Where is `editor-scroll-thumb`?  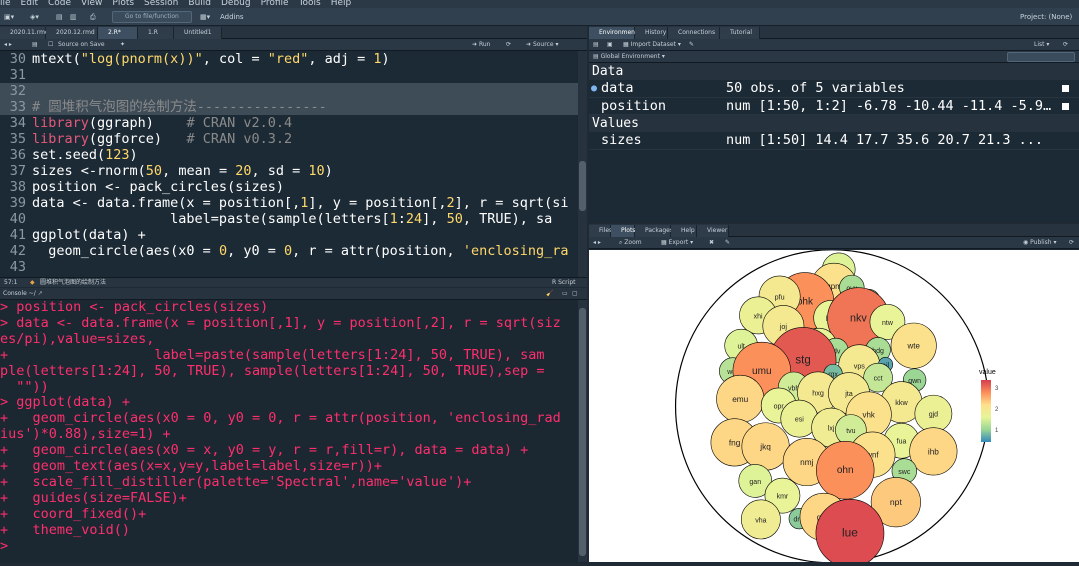
editor-scroll-thumb is located at coordinates (582, 186).